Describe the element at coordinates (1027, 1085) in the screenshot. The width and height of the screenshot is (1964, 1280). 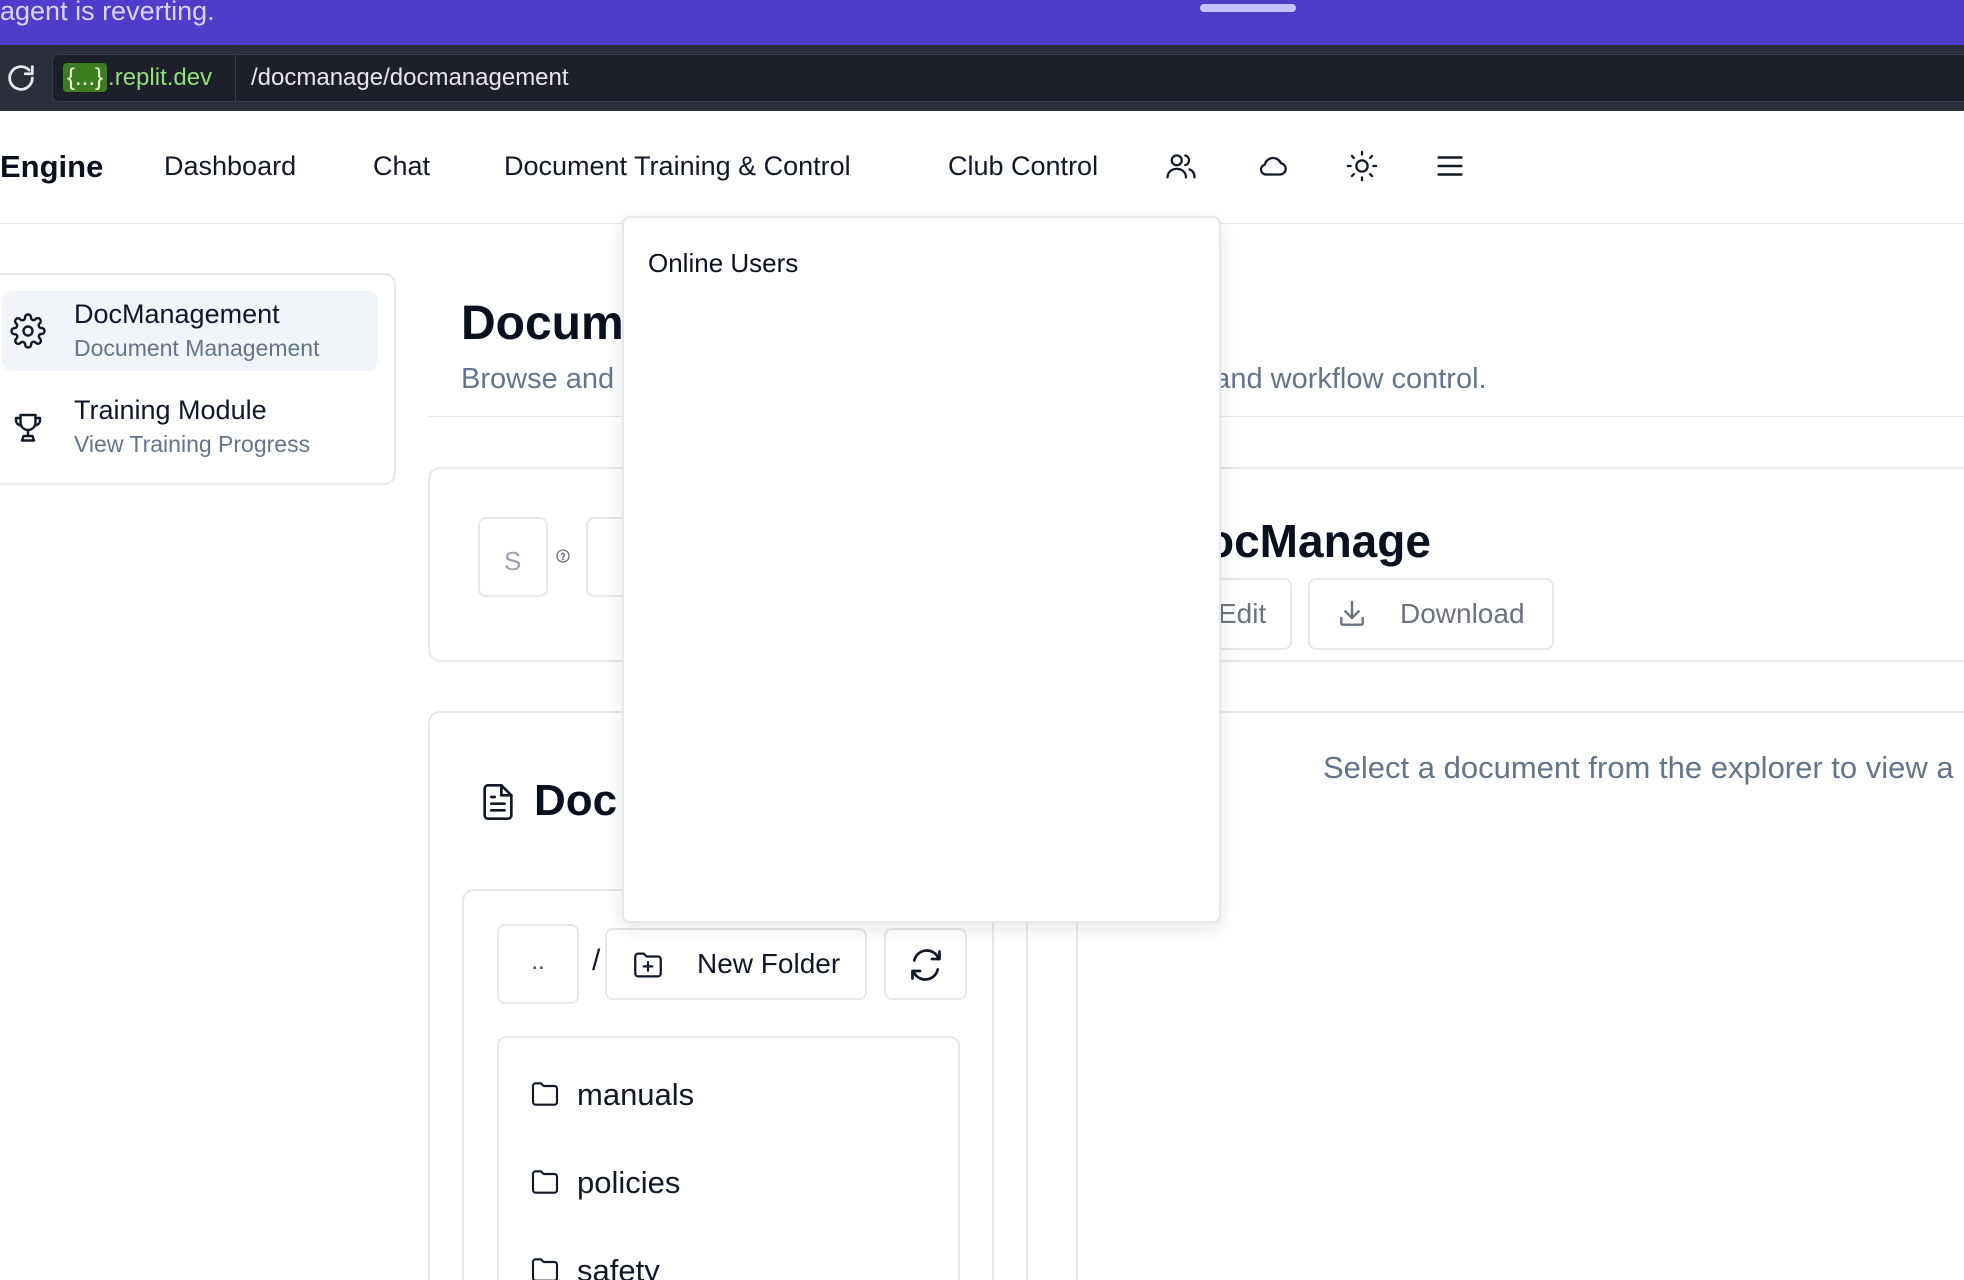
I see `explorer-scrollbar-edge` at that location.